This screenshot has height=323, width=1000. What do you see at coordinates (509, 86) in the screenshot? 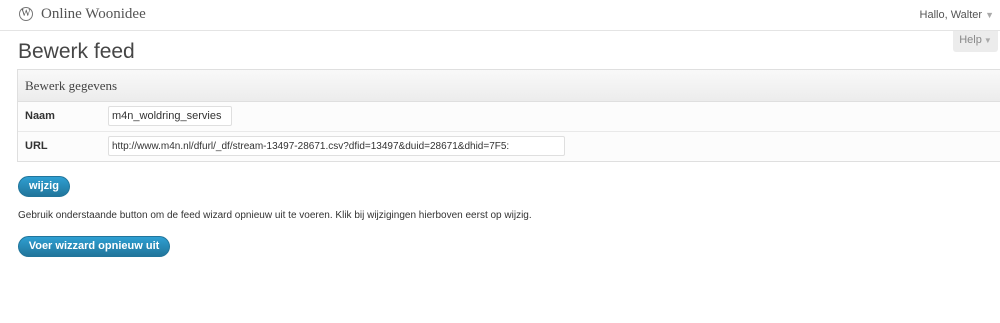
I see `section-title: Bewerk gegevens` at bounding box center [509, 86].